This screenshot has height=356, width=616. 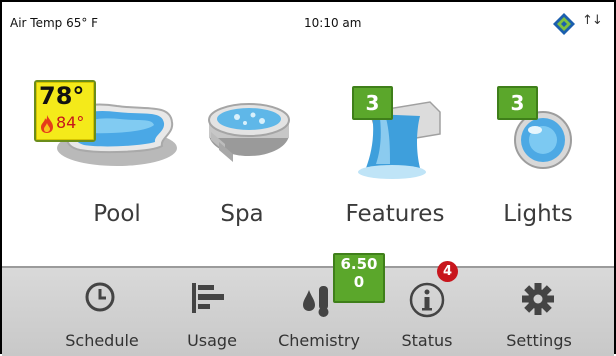 I want to click on clock-icon, so click(x=100, y=297).